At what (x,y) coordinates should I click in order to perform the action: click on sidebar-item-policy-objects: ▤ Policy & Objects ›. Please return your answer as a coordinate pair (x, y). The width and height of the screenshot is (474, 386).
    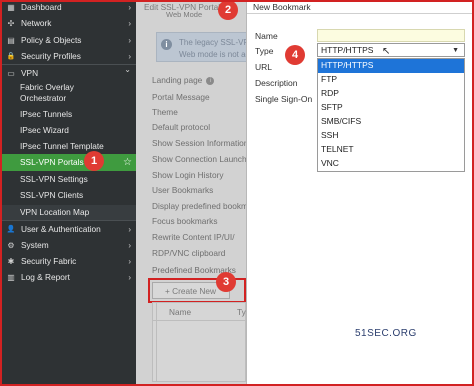
    Looking at the image, I should click on (68, 40).